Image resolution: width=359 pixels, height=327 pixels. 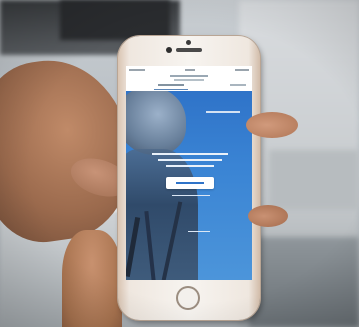 I want to click on login-button, so click(x=190, y=183).